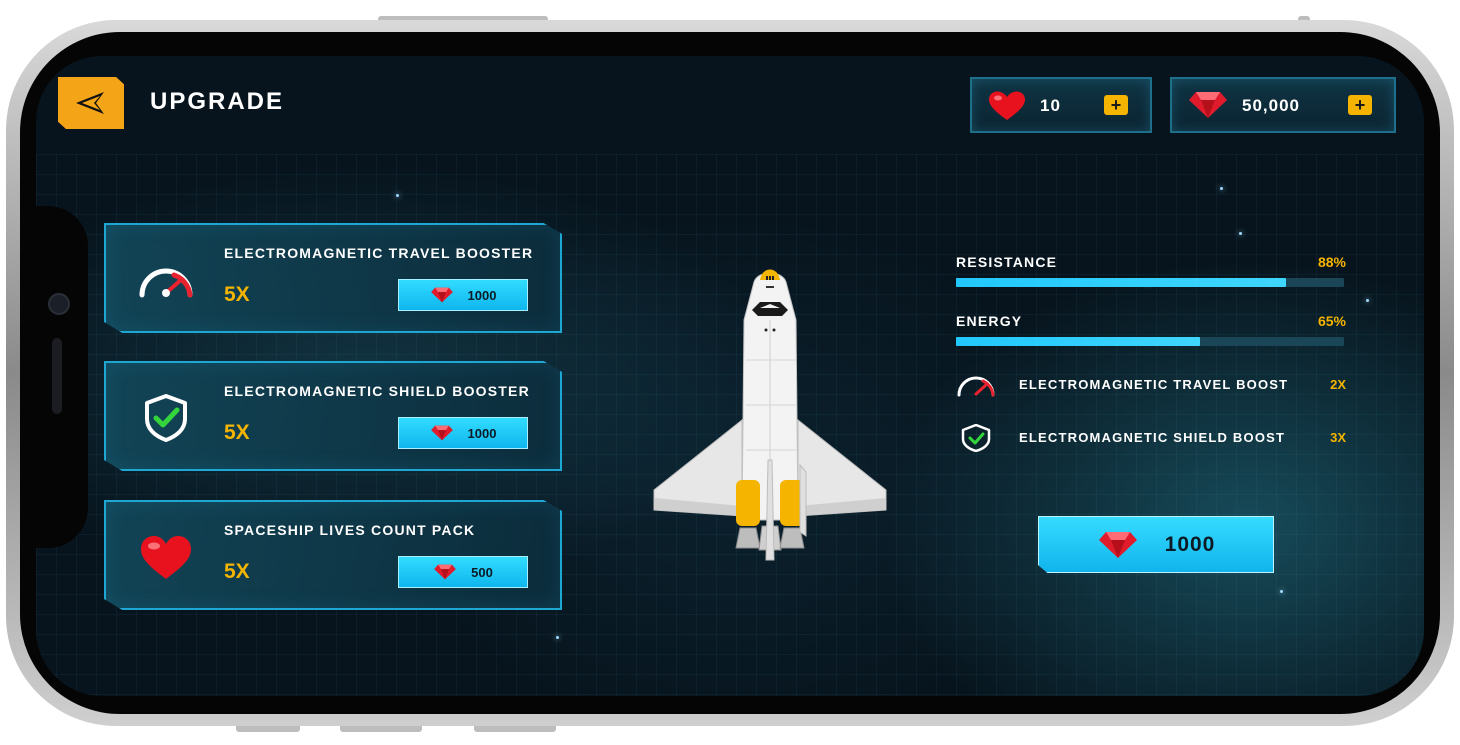  I want to click on phone-notch, so click(62, 377).